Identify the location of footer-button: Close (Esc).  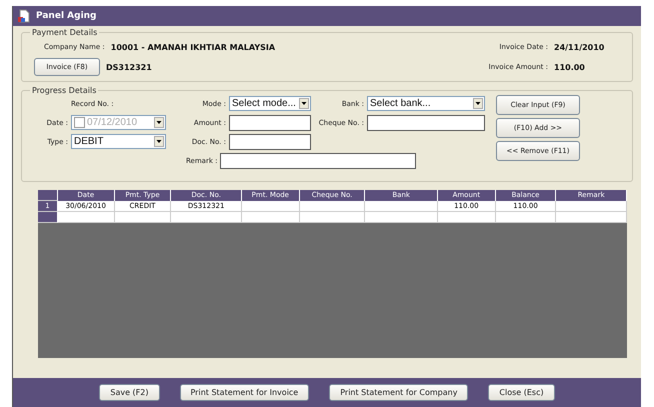
(521, 392).